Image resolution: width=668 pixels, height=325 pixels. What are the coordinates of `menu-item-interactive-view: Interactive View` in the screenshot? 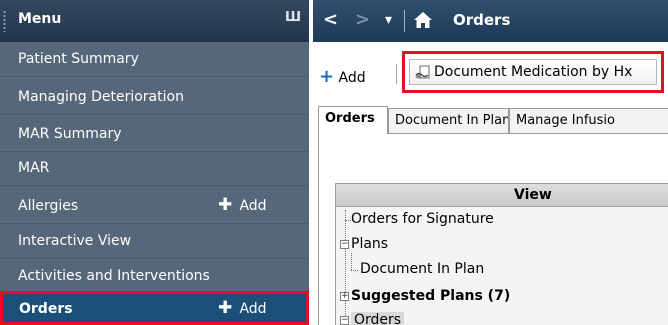 It's located at (154, 241).